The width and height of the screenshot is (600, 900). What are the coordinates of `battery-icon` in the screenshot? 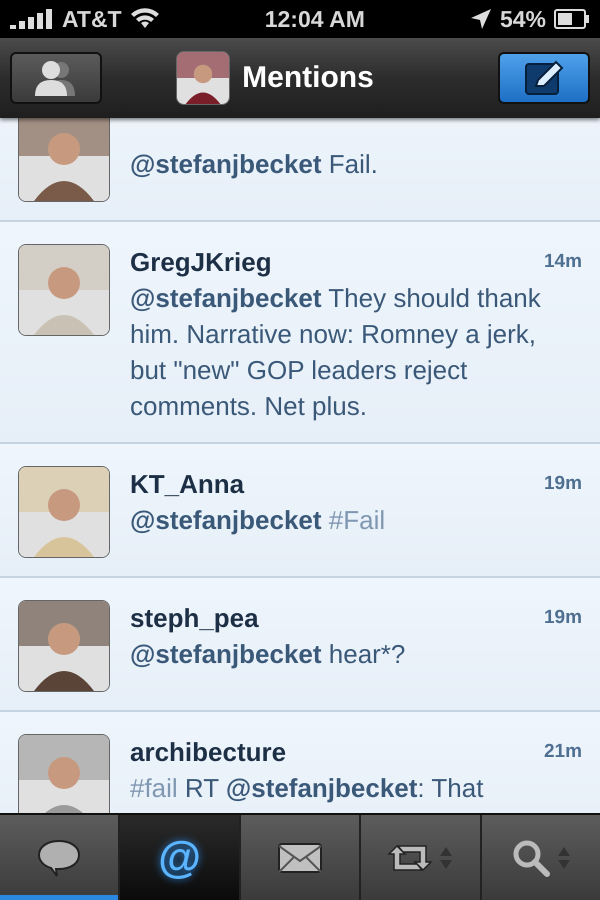 It's located at (572, 19).